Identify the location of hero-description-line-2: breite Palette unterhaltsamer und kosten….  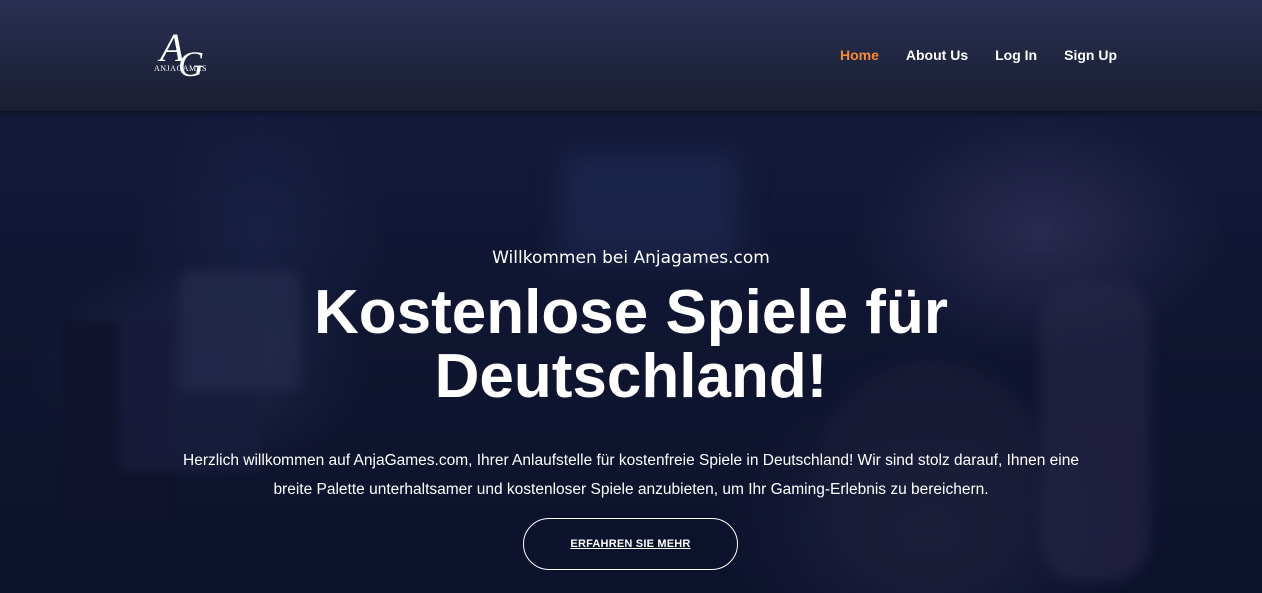
(631, 489).